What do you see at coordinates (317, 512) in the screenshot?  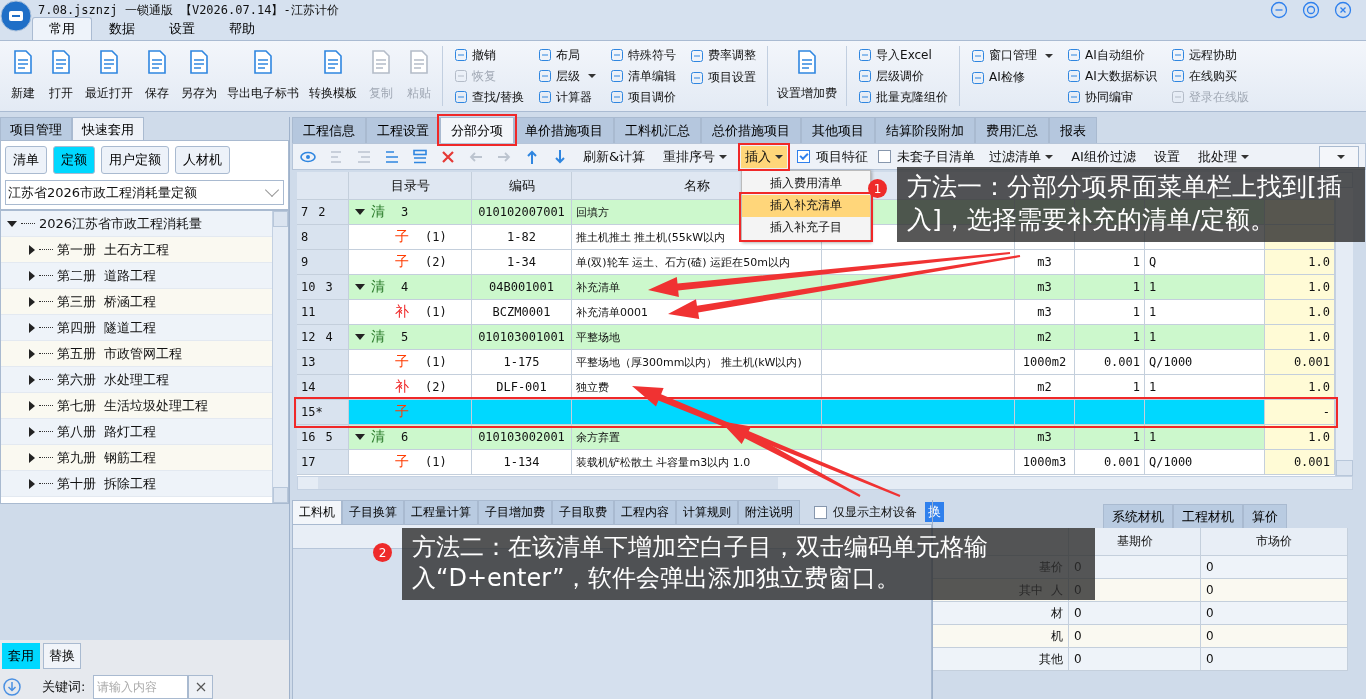 I see `detail-tab: 工料机` at bounding box center [317, 512].